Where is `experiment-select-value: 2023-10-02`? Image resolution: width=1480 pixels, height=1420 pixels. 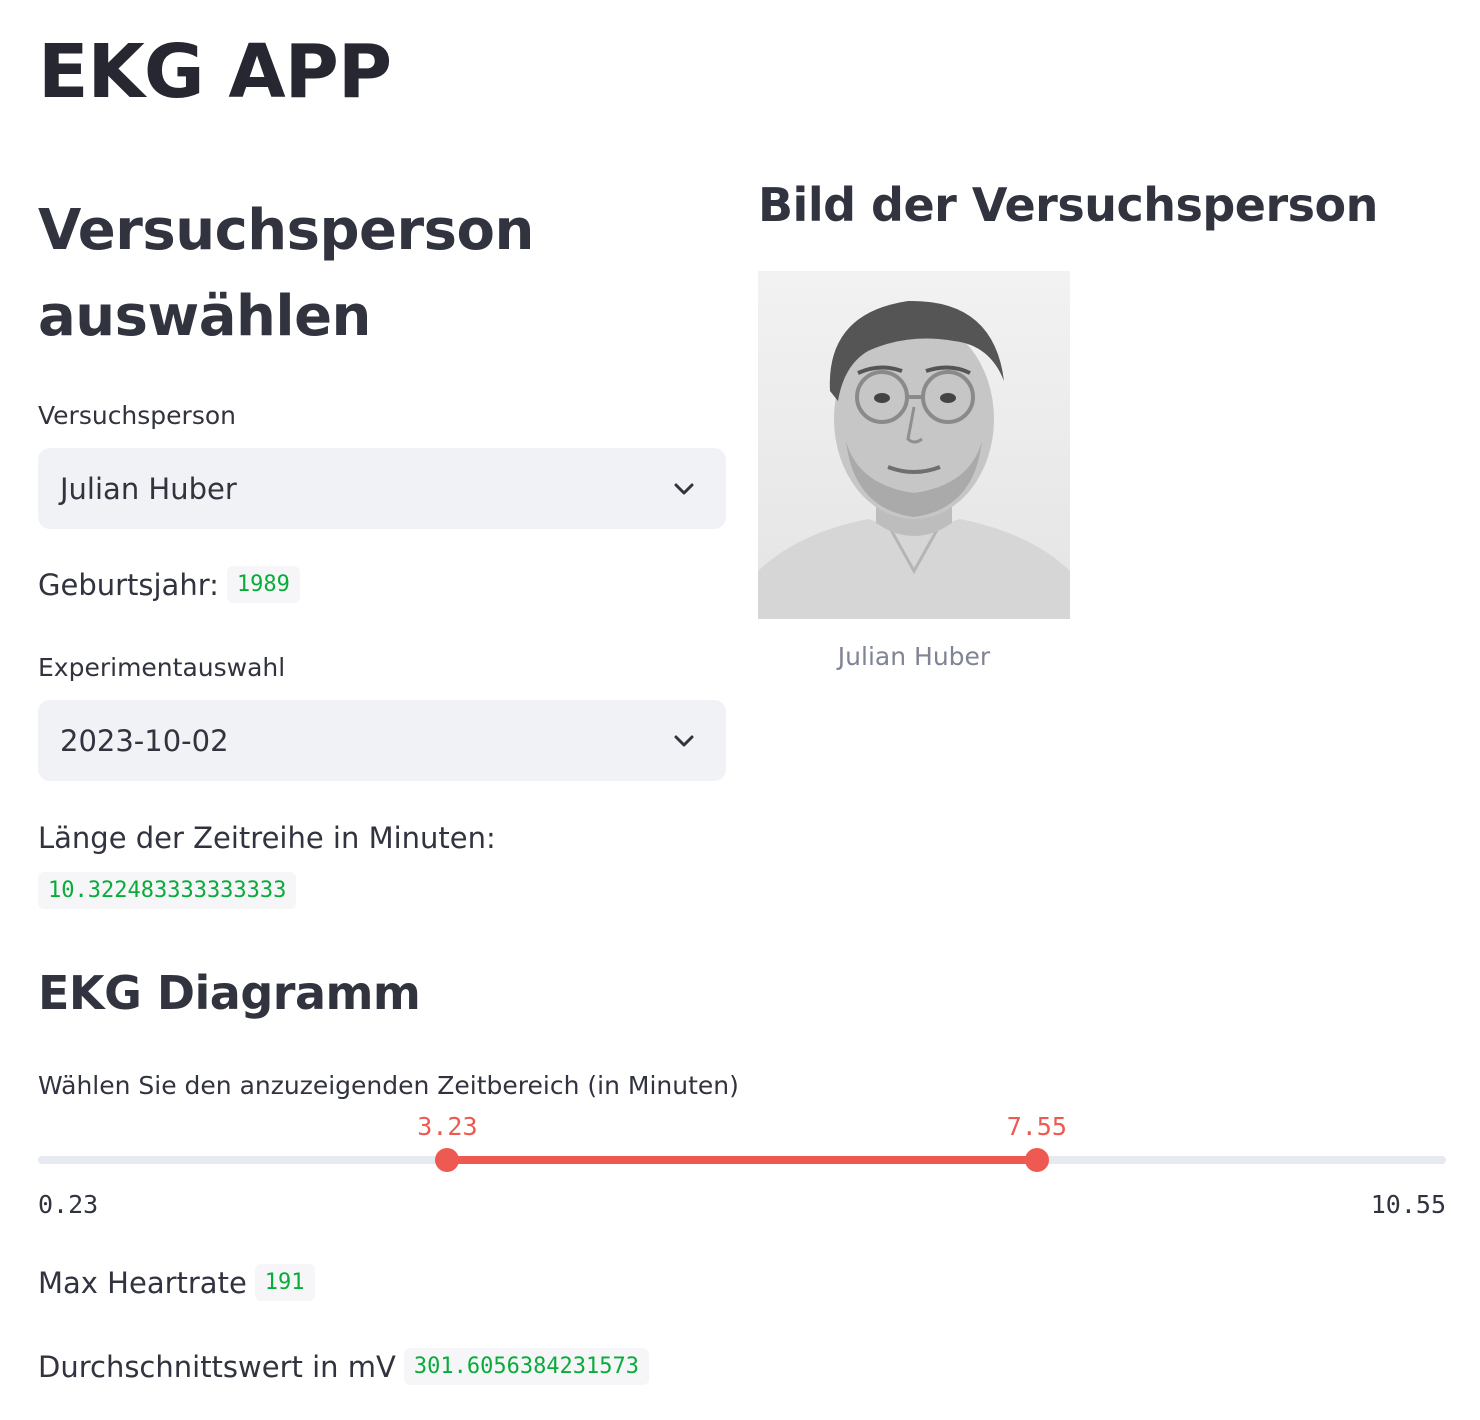 experiment-select-value: 2023-10-02 is located at coordinates (144, 740).